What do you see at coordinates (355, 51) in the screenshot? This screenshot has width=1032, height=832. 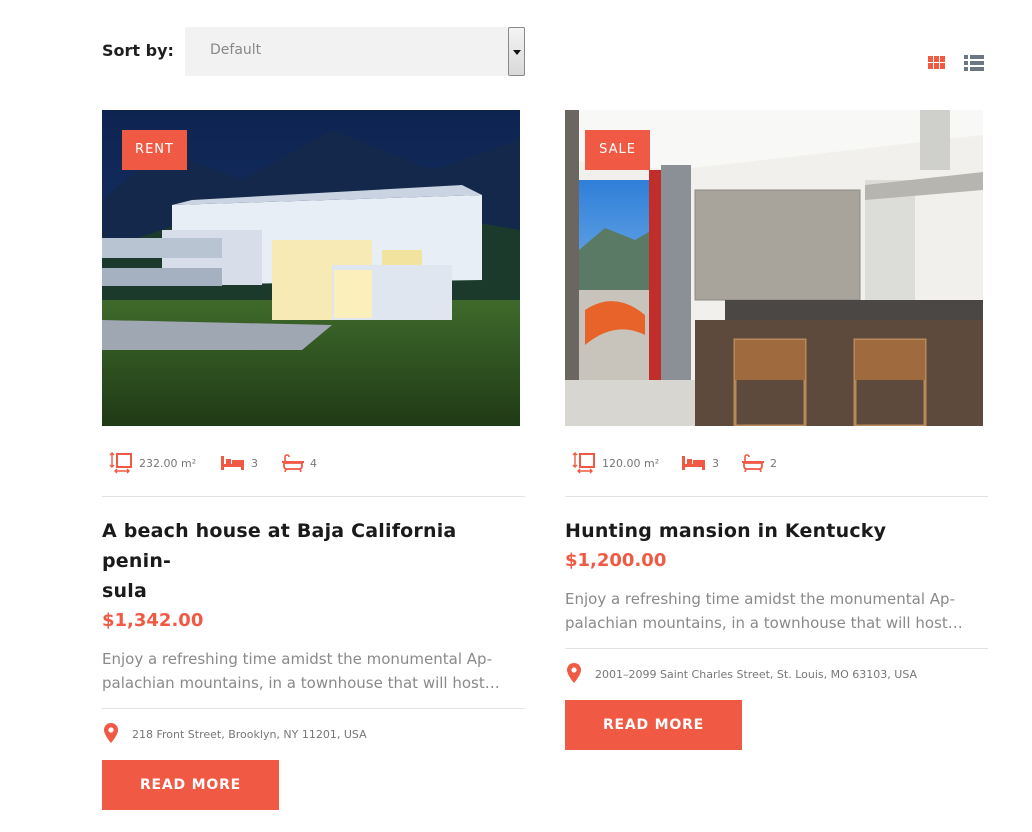 I see `sort-select: Default` at bounding box center [355, 51].